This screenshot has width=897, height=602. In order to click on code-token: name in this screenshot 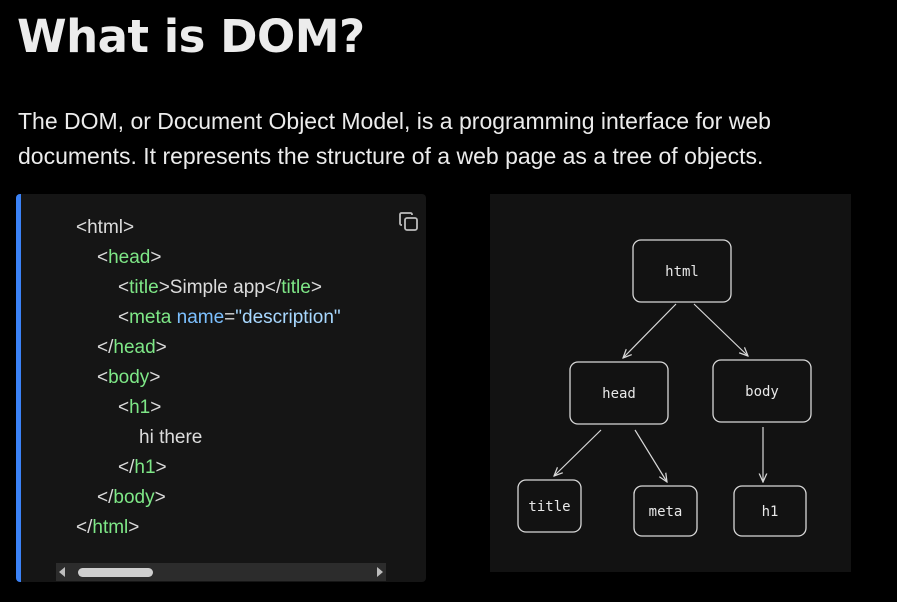, I will do `click(200, 317)`.